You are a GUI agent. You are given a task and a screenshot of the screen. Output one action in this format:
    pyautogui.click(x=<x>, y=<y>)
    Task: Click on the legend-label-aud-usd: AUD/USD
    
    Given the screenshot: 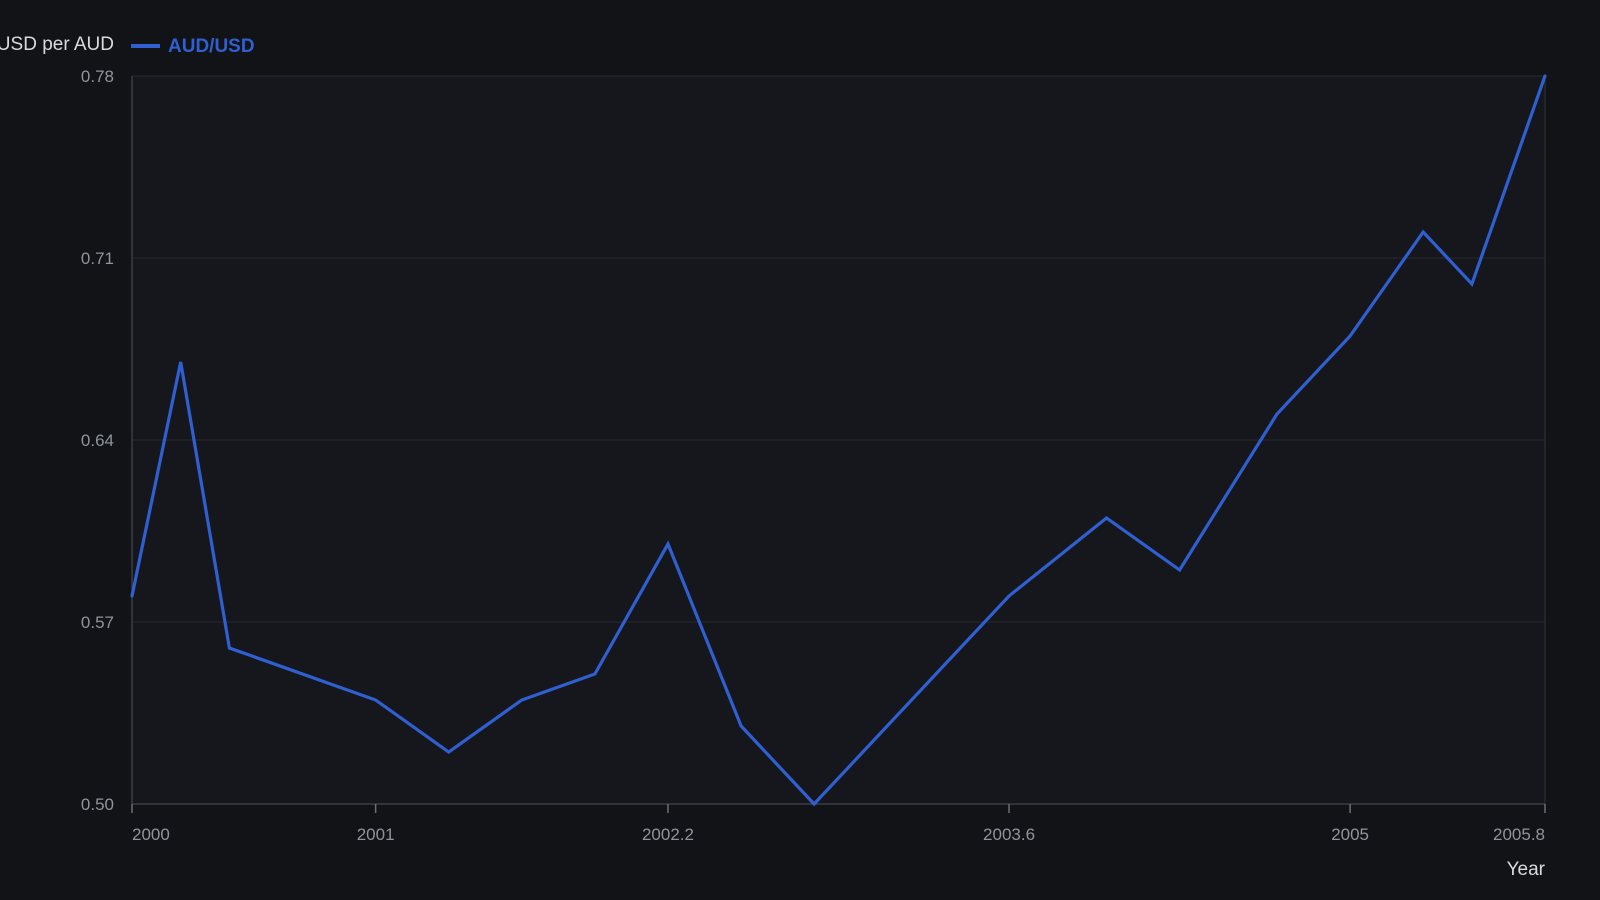 What is the action you would take?
    pyautogui.click(x=211, y=46)
    